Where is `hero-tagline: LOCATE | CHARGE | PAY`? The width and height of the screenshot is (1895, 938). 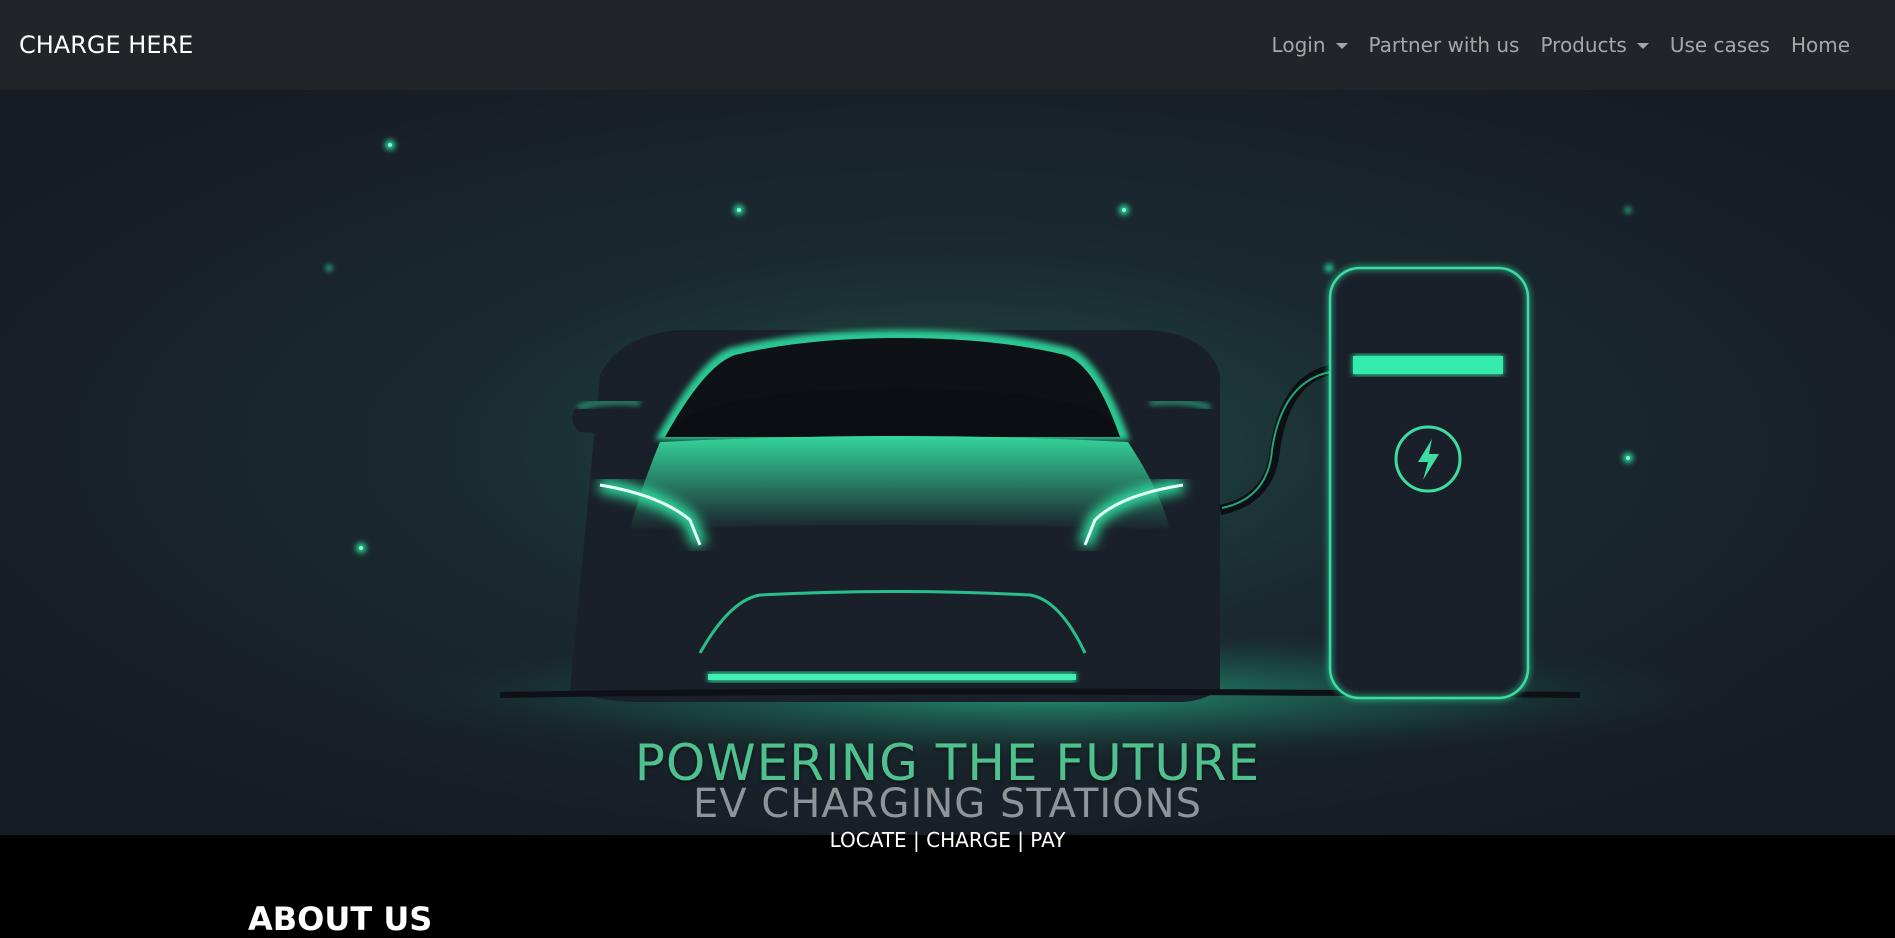
hero-tagline: LOCATE | CHARGE | PAY is located at coordinates (947, 840).